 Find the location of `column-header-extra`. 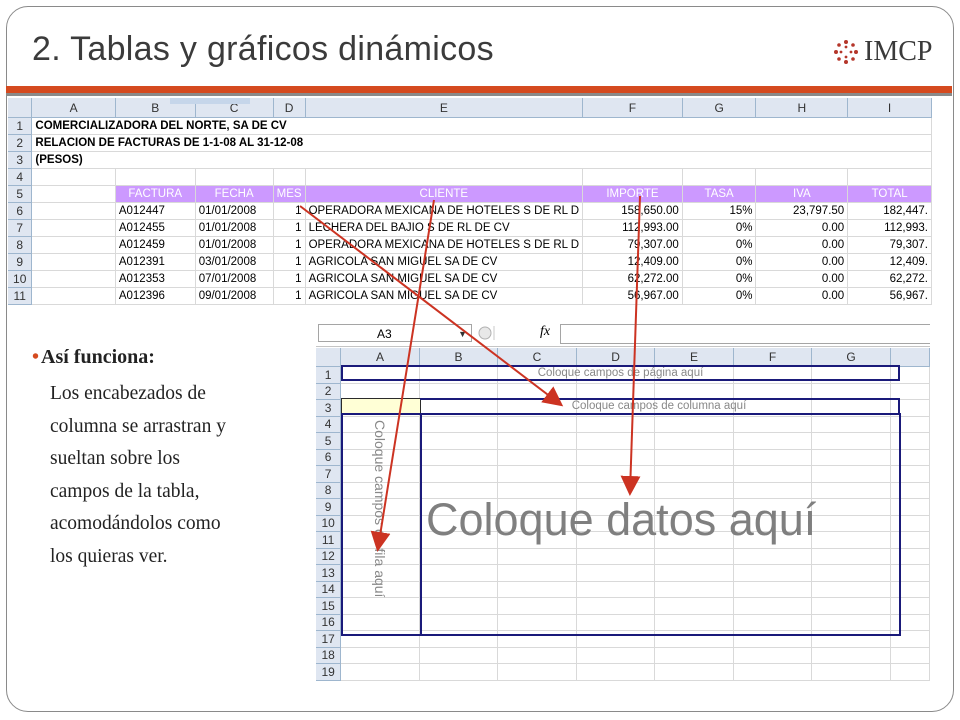

column-header-extra is located at coordinates (910, 357).